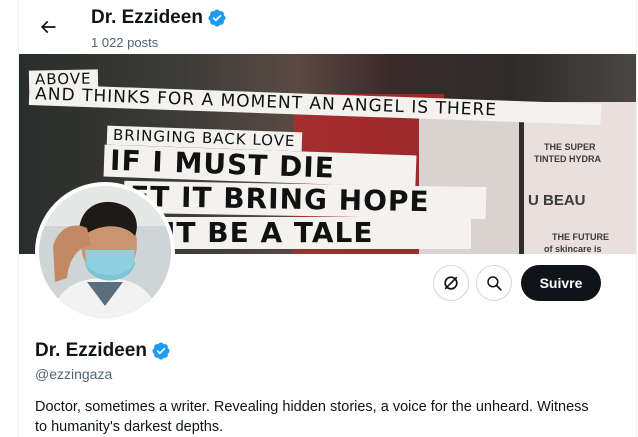 This screenshot has width=638, height=437. I want to click on grok-icon, so click(451, 283).